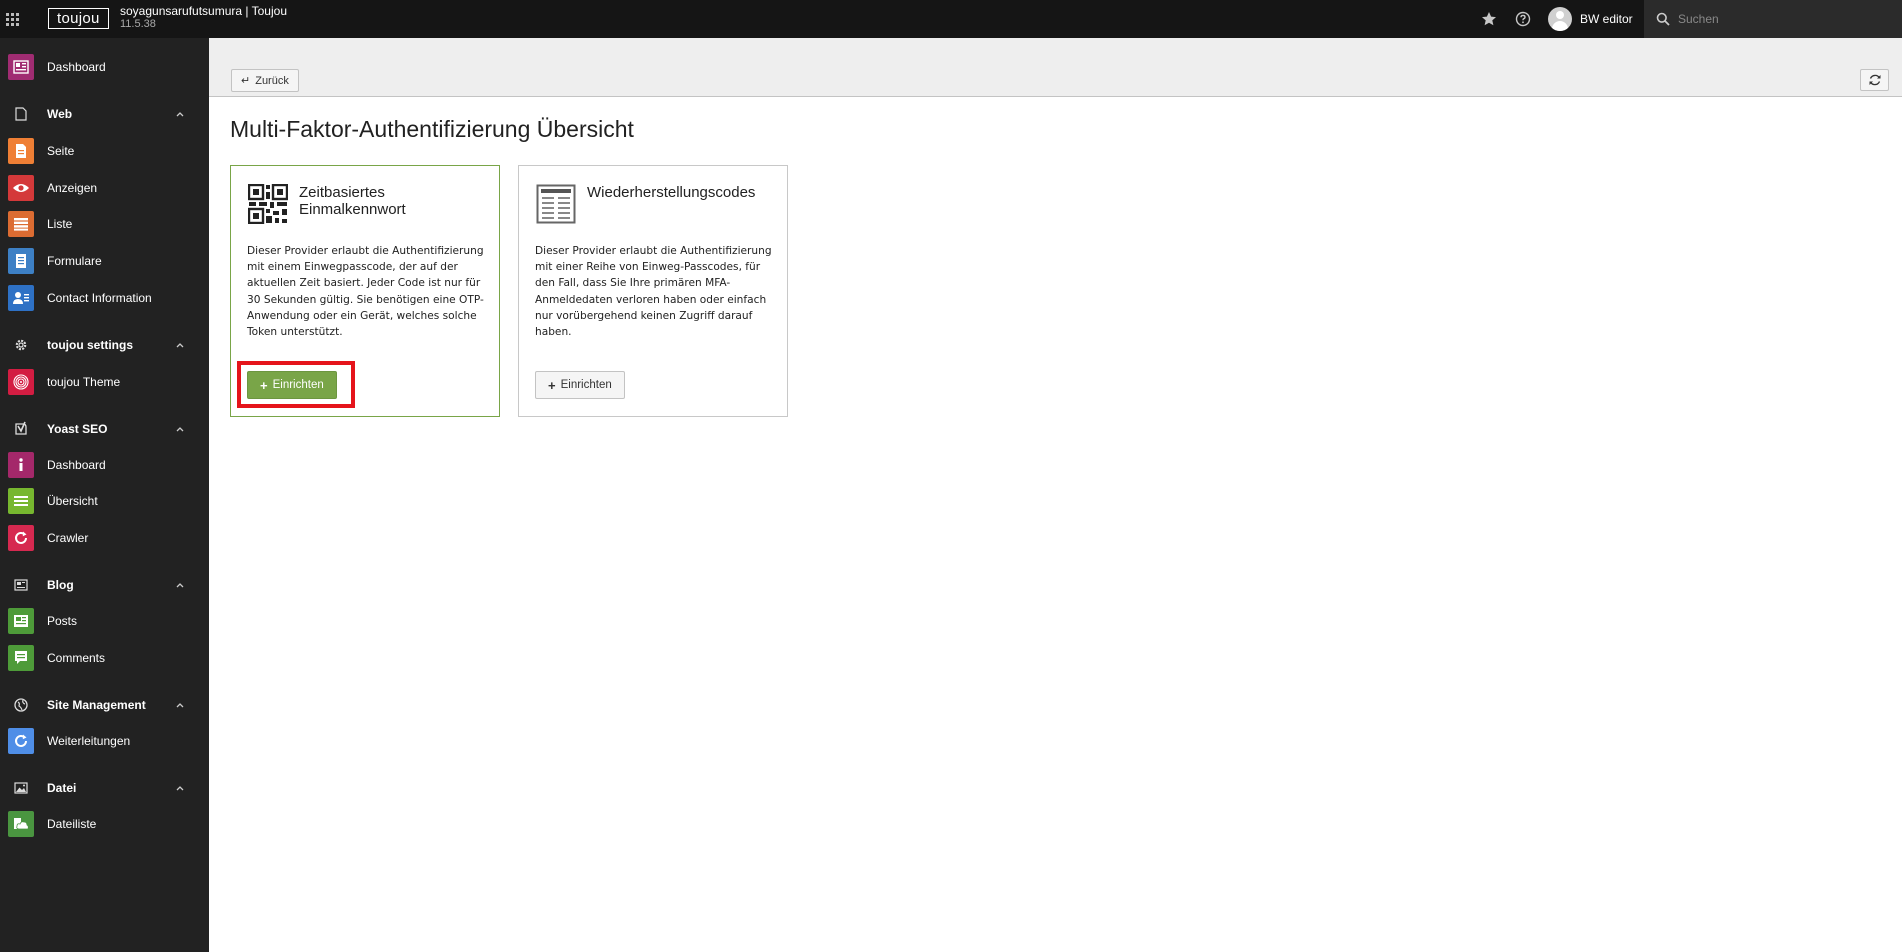 The width and height of the screenshot is (1902, 952). Describe the element at coordinates (432, 129) in the screenshot. I see `page-title: Multi-Faktor-Authentifizierung Übersicht` at that location.